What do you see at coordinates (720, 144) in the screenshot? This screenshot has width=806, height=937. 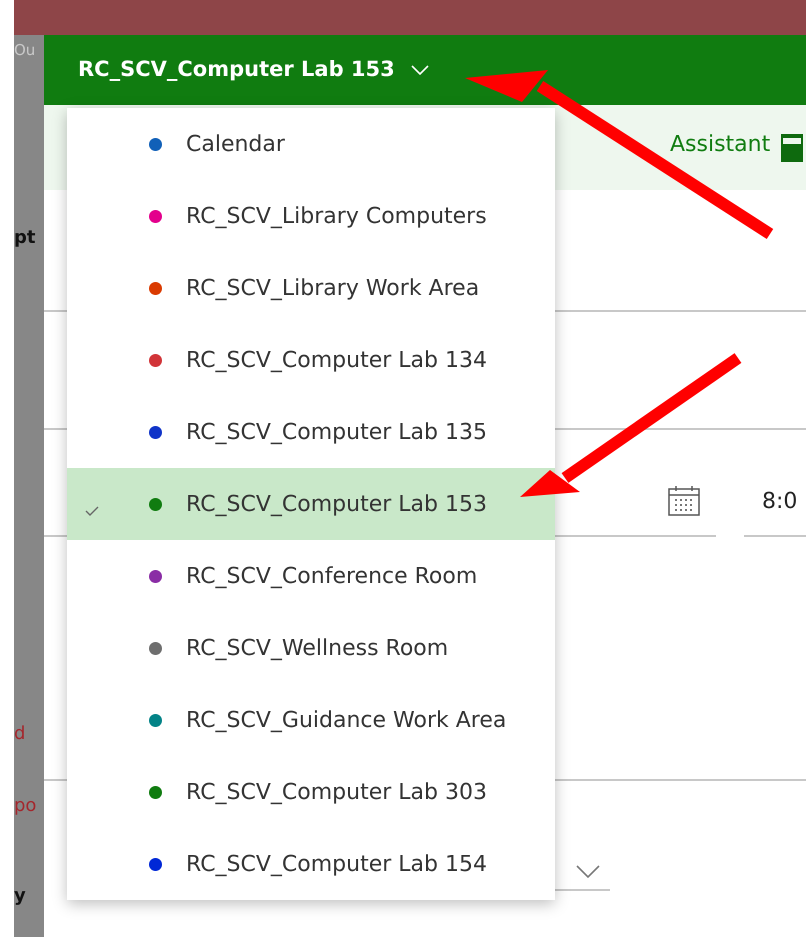 I see `toolbar-button: Assistant` at bounding box center [720, 144].